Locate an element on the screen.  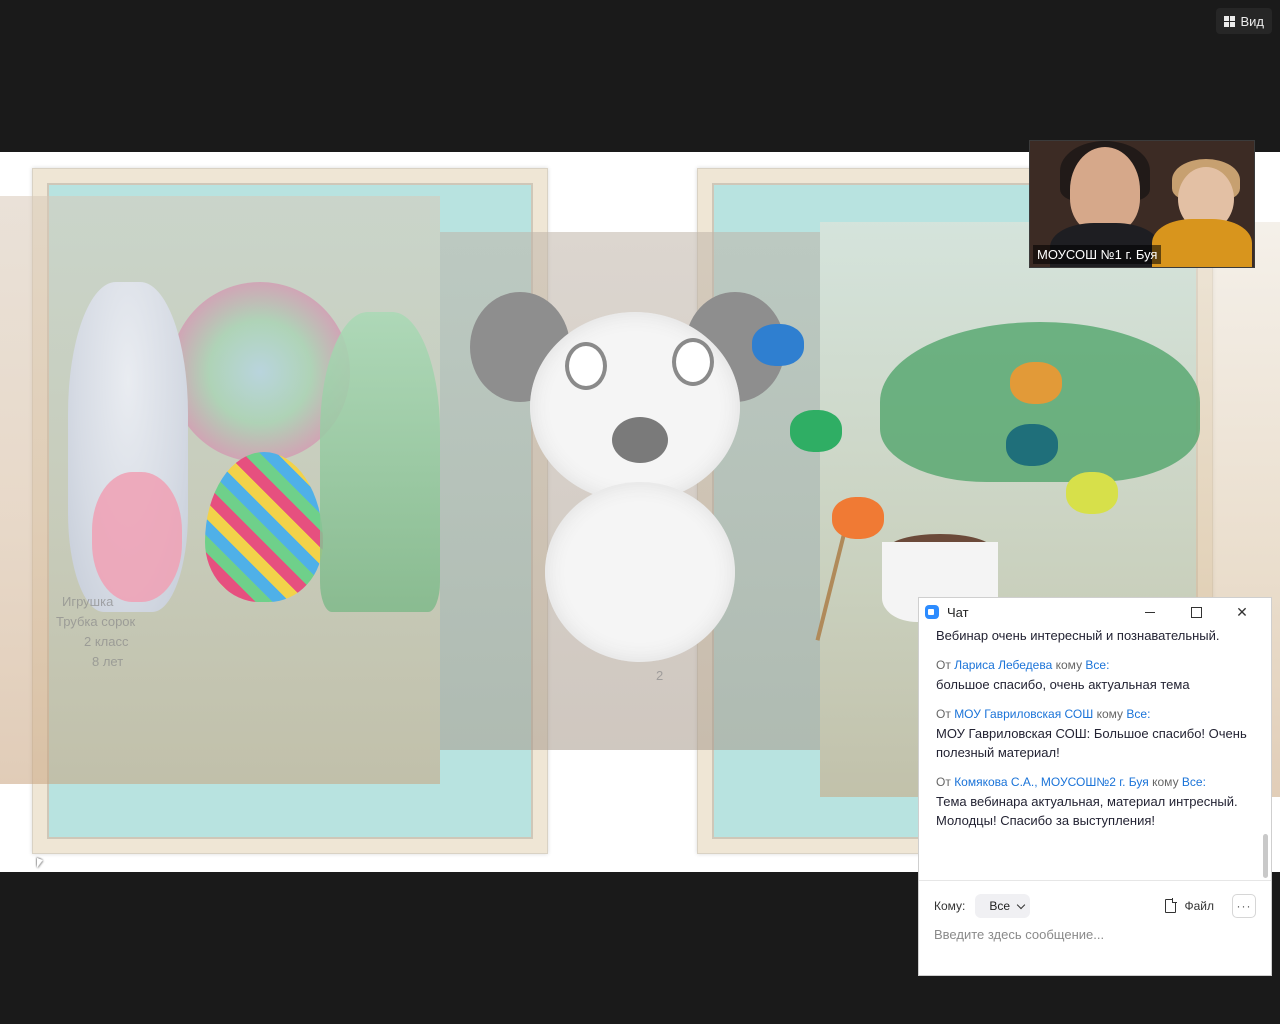
grid-icon is located at coordinates (1230, 21).